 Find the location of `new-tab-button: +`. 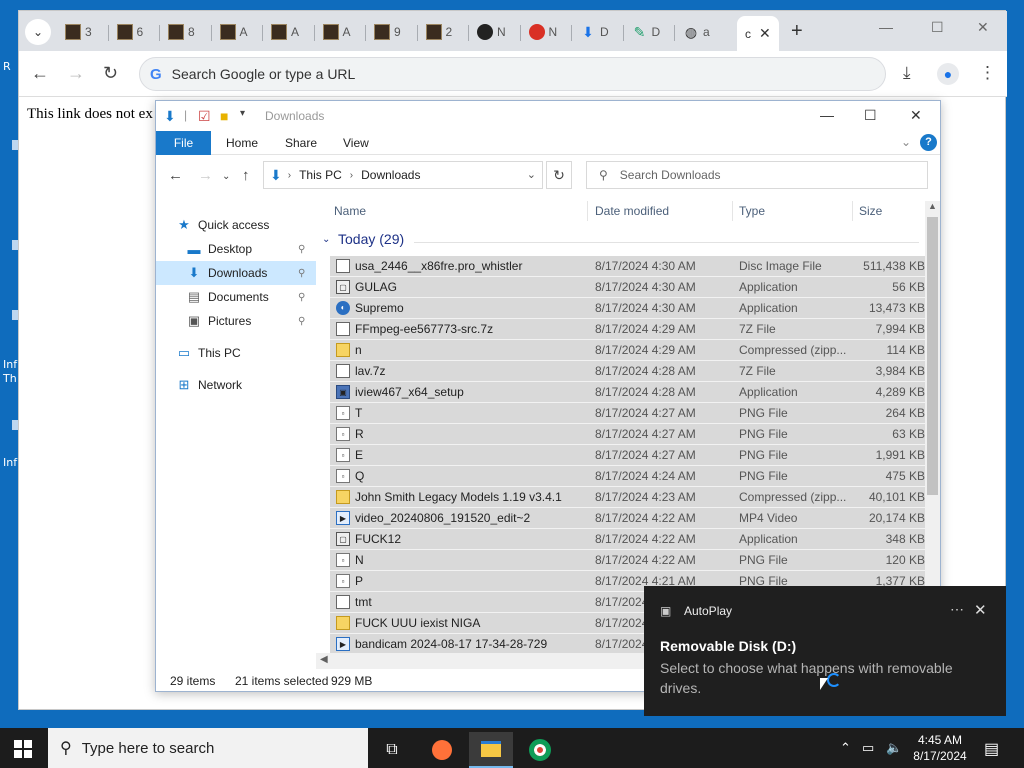

new-tab-button: + is located at coordinates (797, 31).